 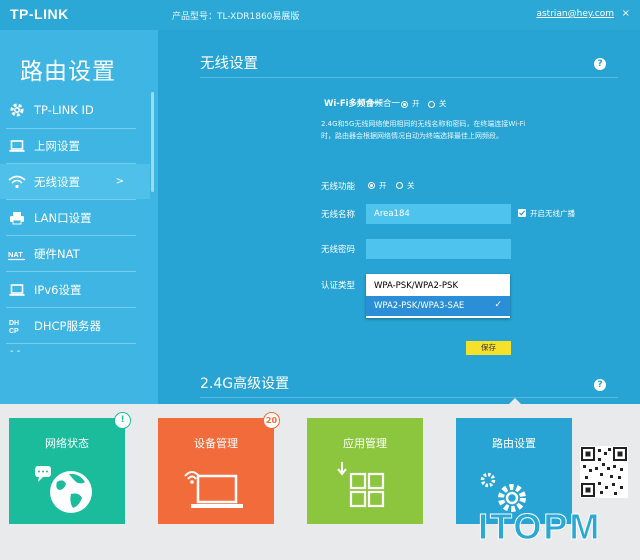 What do you see at coordinates (245, 384) in the screenshot?
I see `section-title-advanced: 2.4G高级设置` at bounding box center [245, 384].